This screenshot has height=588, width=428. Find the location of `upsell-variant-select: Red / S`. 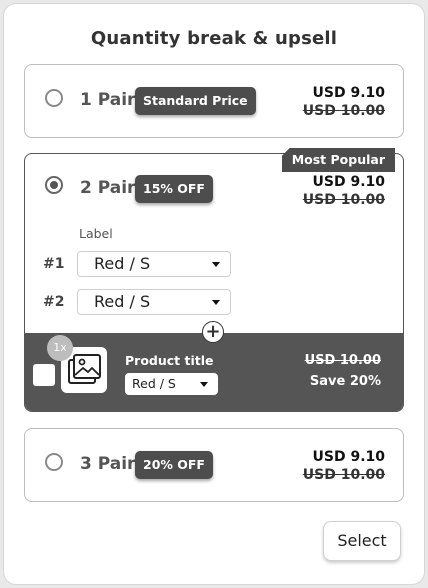

upsell-variant-select: Red / S is located at coordinates (171, 384).